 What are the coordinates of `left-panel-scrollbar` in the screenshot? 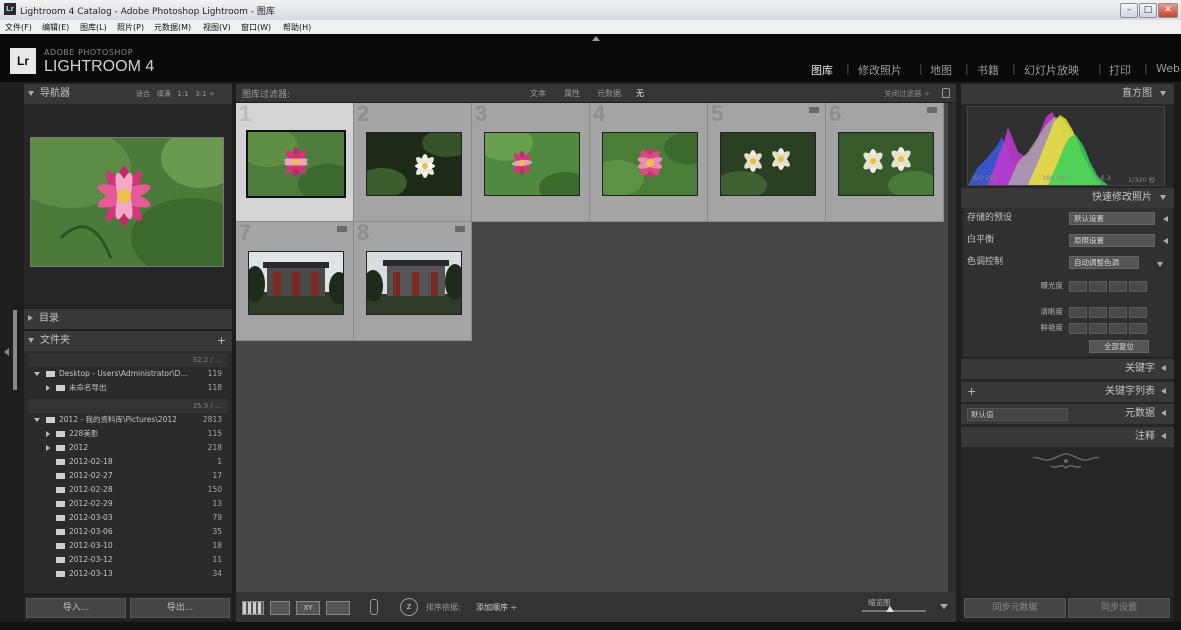 It's located at (15, 350).